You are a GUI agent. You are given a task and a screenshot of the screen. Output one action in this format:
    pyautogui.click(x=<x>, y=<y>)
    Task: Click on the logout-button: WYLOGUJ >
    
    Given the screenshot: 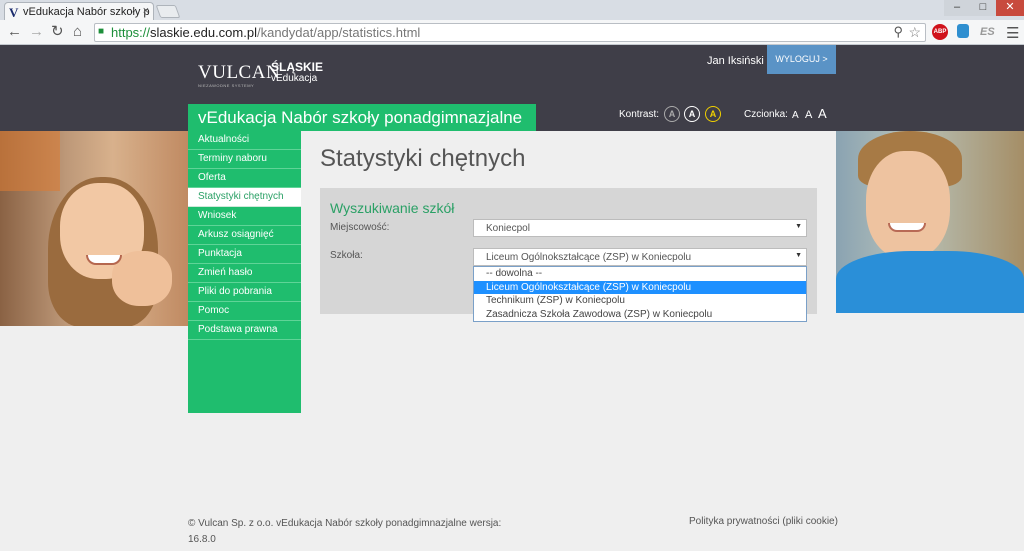 What is the action you would take?
    pyautogui.click(x=801, y=59)
    